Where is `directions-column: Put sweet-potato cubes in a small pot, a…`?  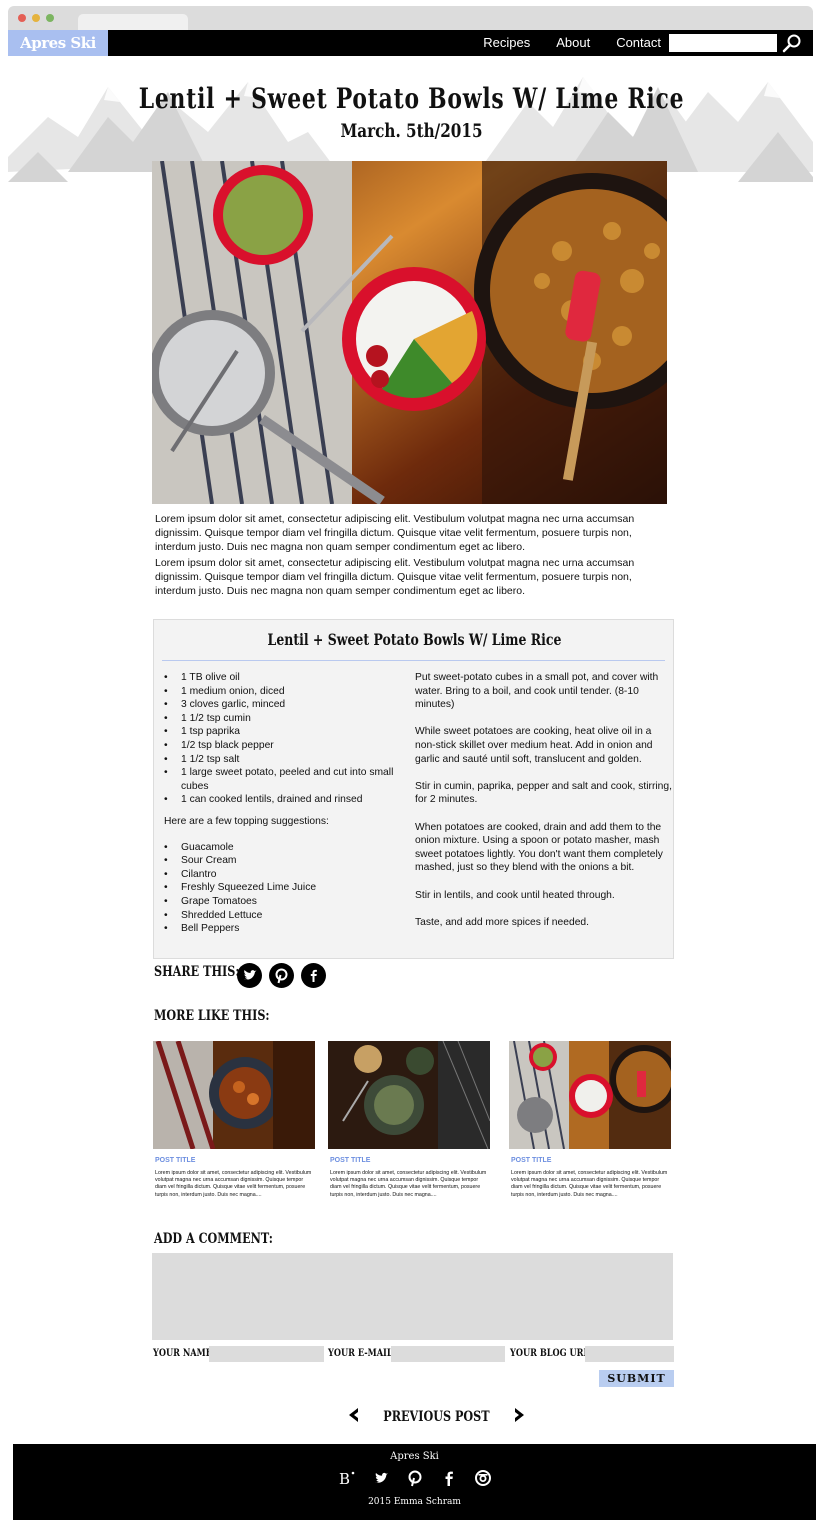
directions-column: Put sweet-potato cubes in a small pot, a… is located at coordinates (544, 807).